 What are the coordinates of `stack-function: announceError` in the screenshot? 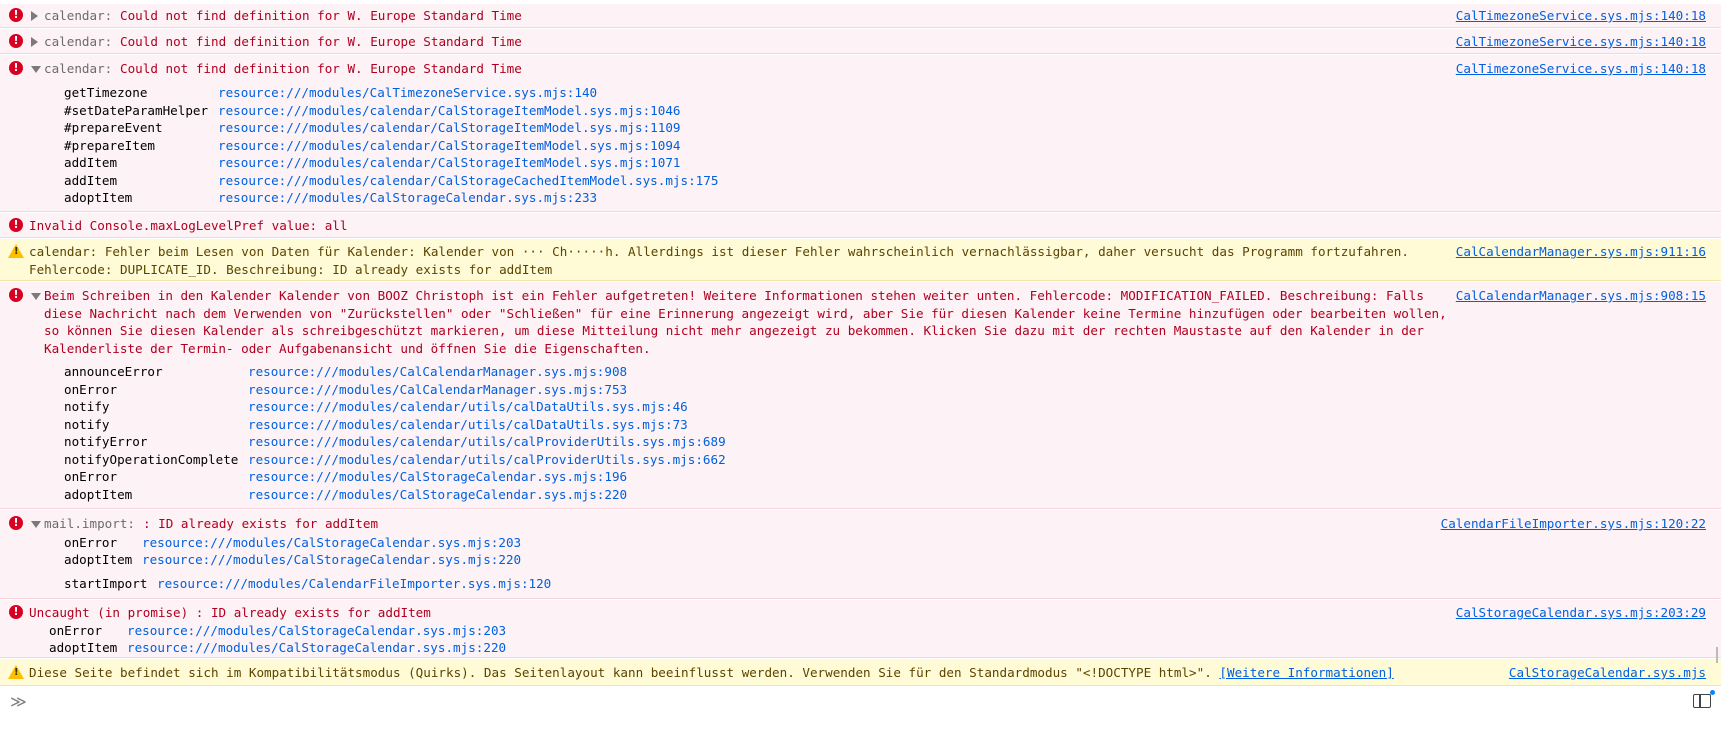 It's located at (113, 371).